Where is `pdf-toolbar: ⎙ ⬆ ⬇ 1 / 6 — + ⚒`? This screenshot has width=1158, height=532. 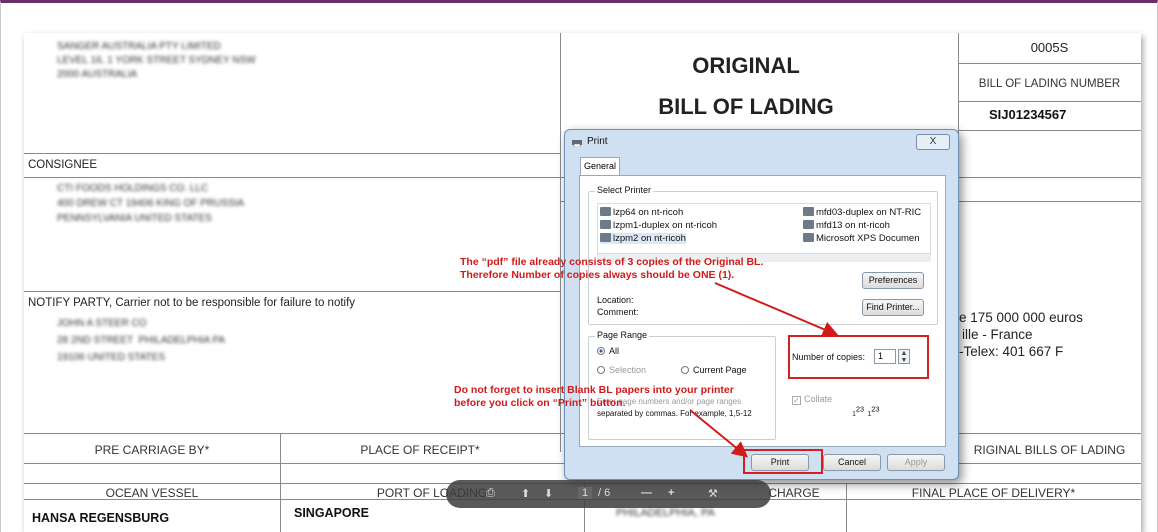
pdf-toolbar: ⎙ ⬆ ⬇ 1 / 6 — + ⚒ is located at coordinates (608, 494).